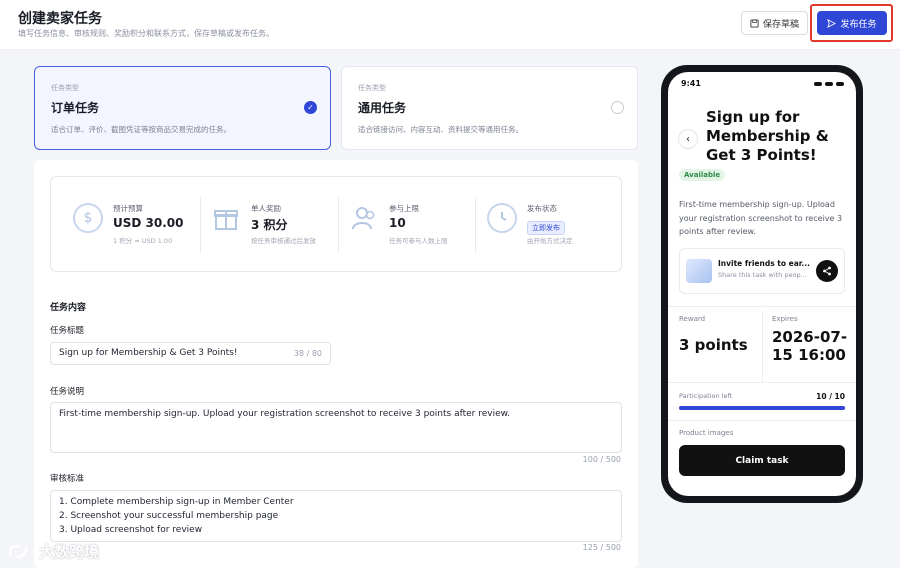  Describe the element at coordinates (67, 392) in the screenshot. I see `field-label: 任务说明` at that location.